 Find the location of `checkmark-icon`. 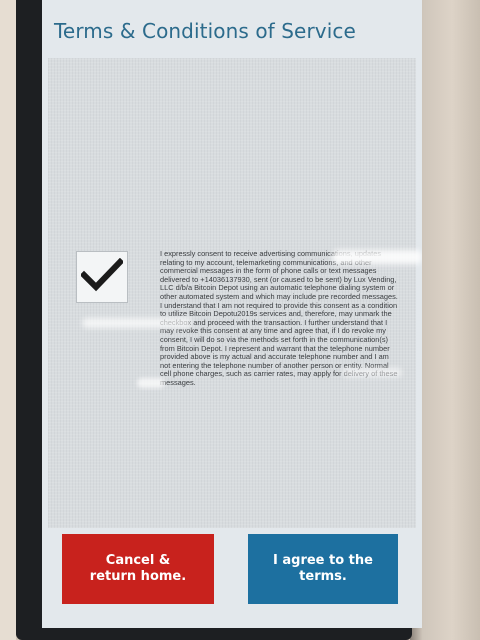

checkmark-icon is located at coordinates (102, 276).